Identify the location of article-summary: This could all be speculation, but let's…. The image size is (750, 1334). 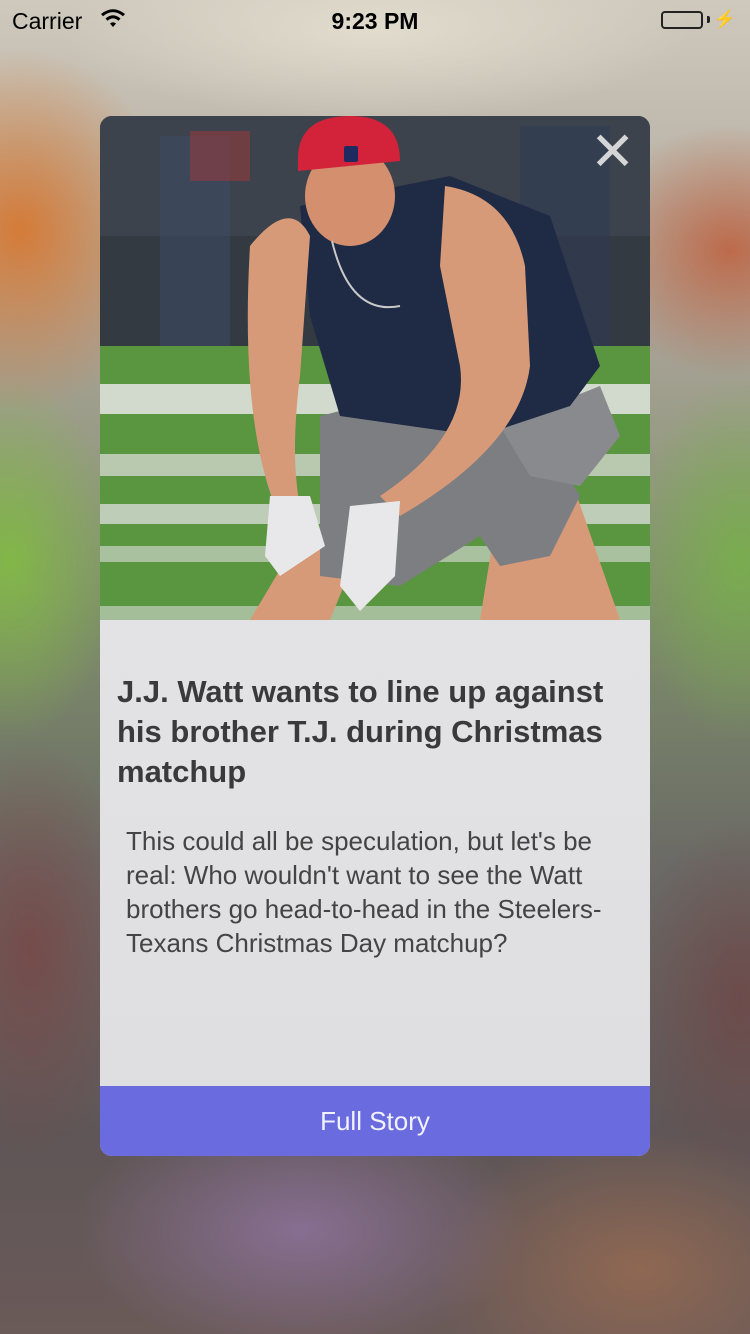
(364, 892).